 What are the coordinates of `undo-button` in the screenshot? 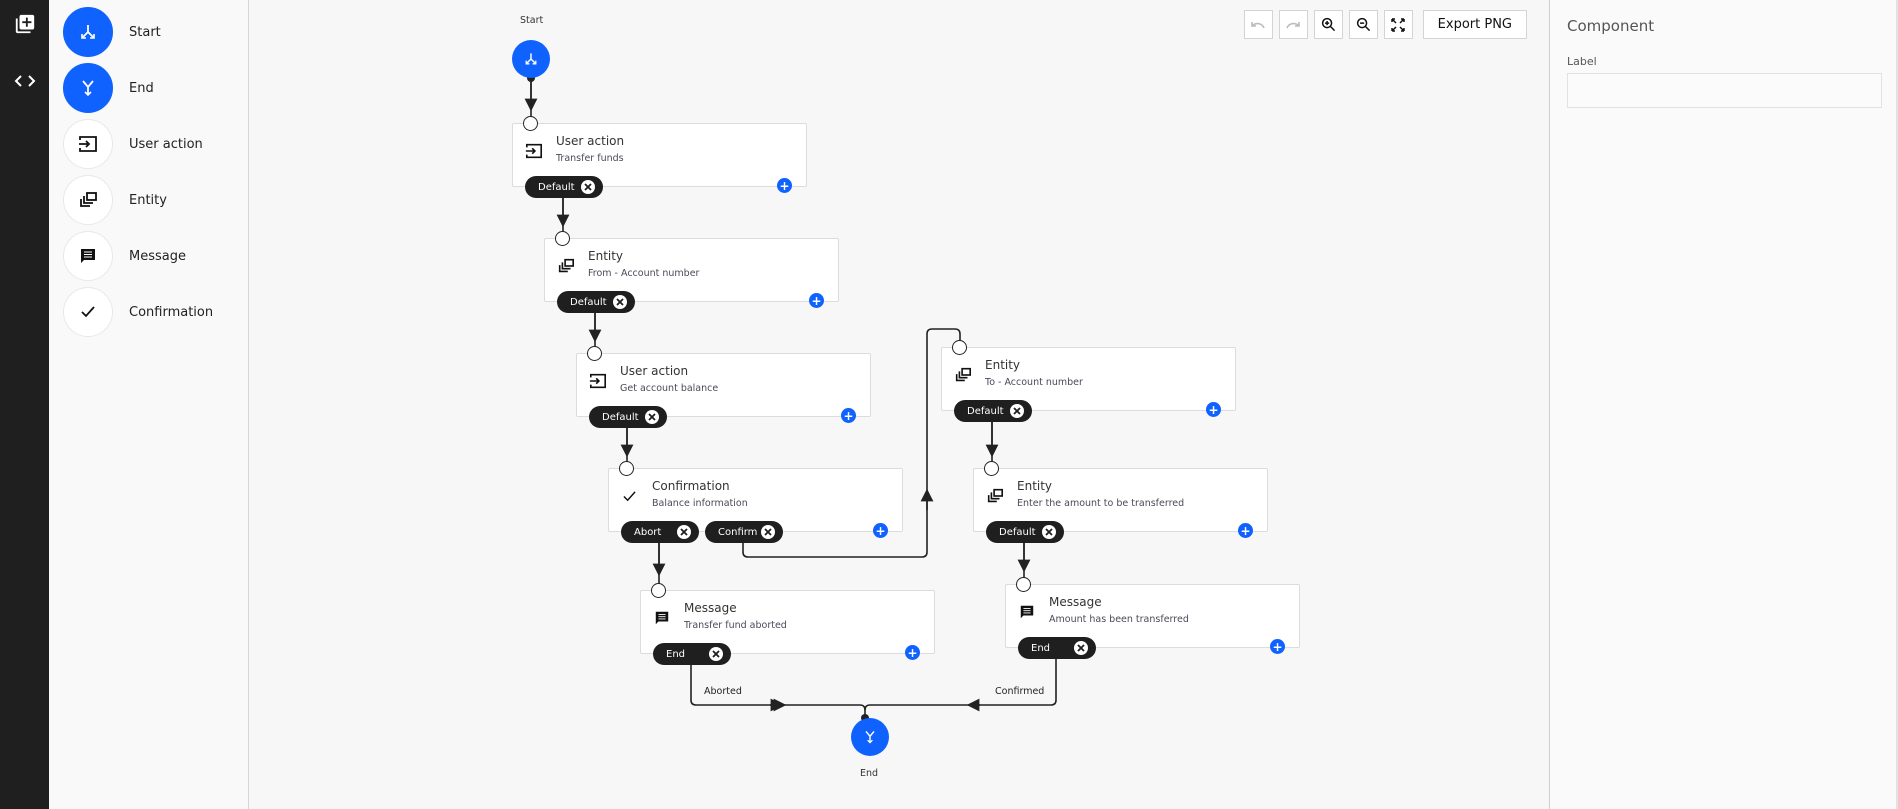 It's located at (1258, 24).